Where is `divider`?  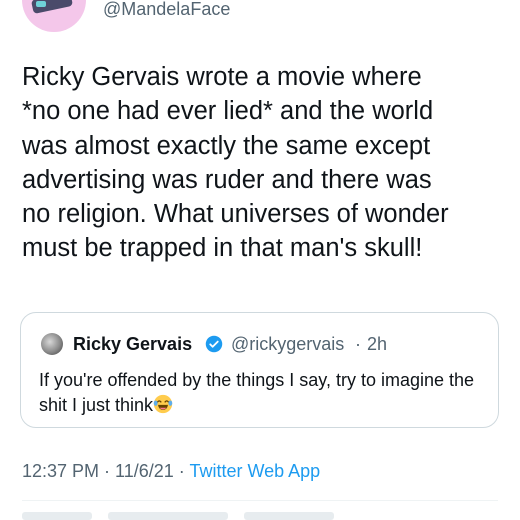
divider is located at coordinates (260, 500).